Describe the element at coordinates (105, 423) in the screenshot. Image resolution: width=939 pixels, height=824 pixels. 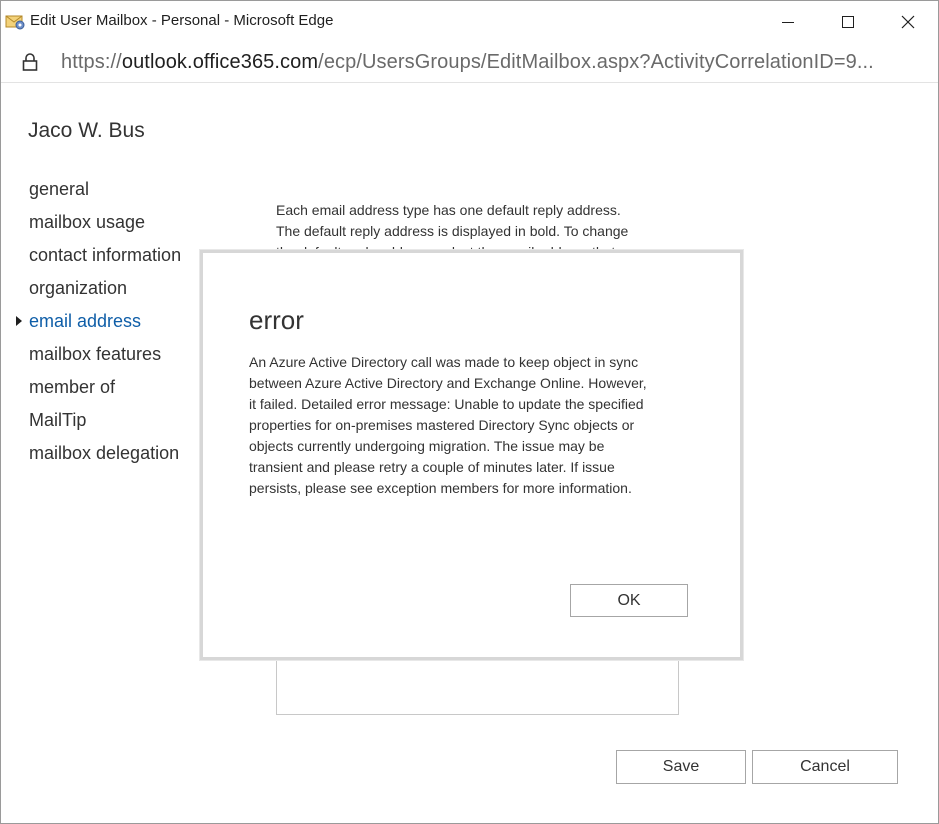
I see `nav-item-mailtip: MailTip` at that location.